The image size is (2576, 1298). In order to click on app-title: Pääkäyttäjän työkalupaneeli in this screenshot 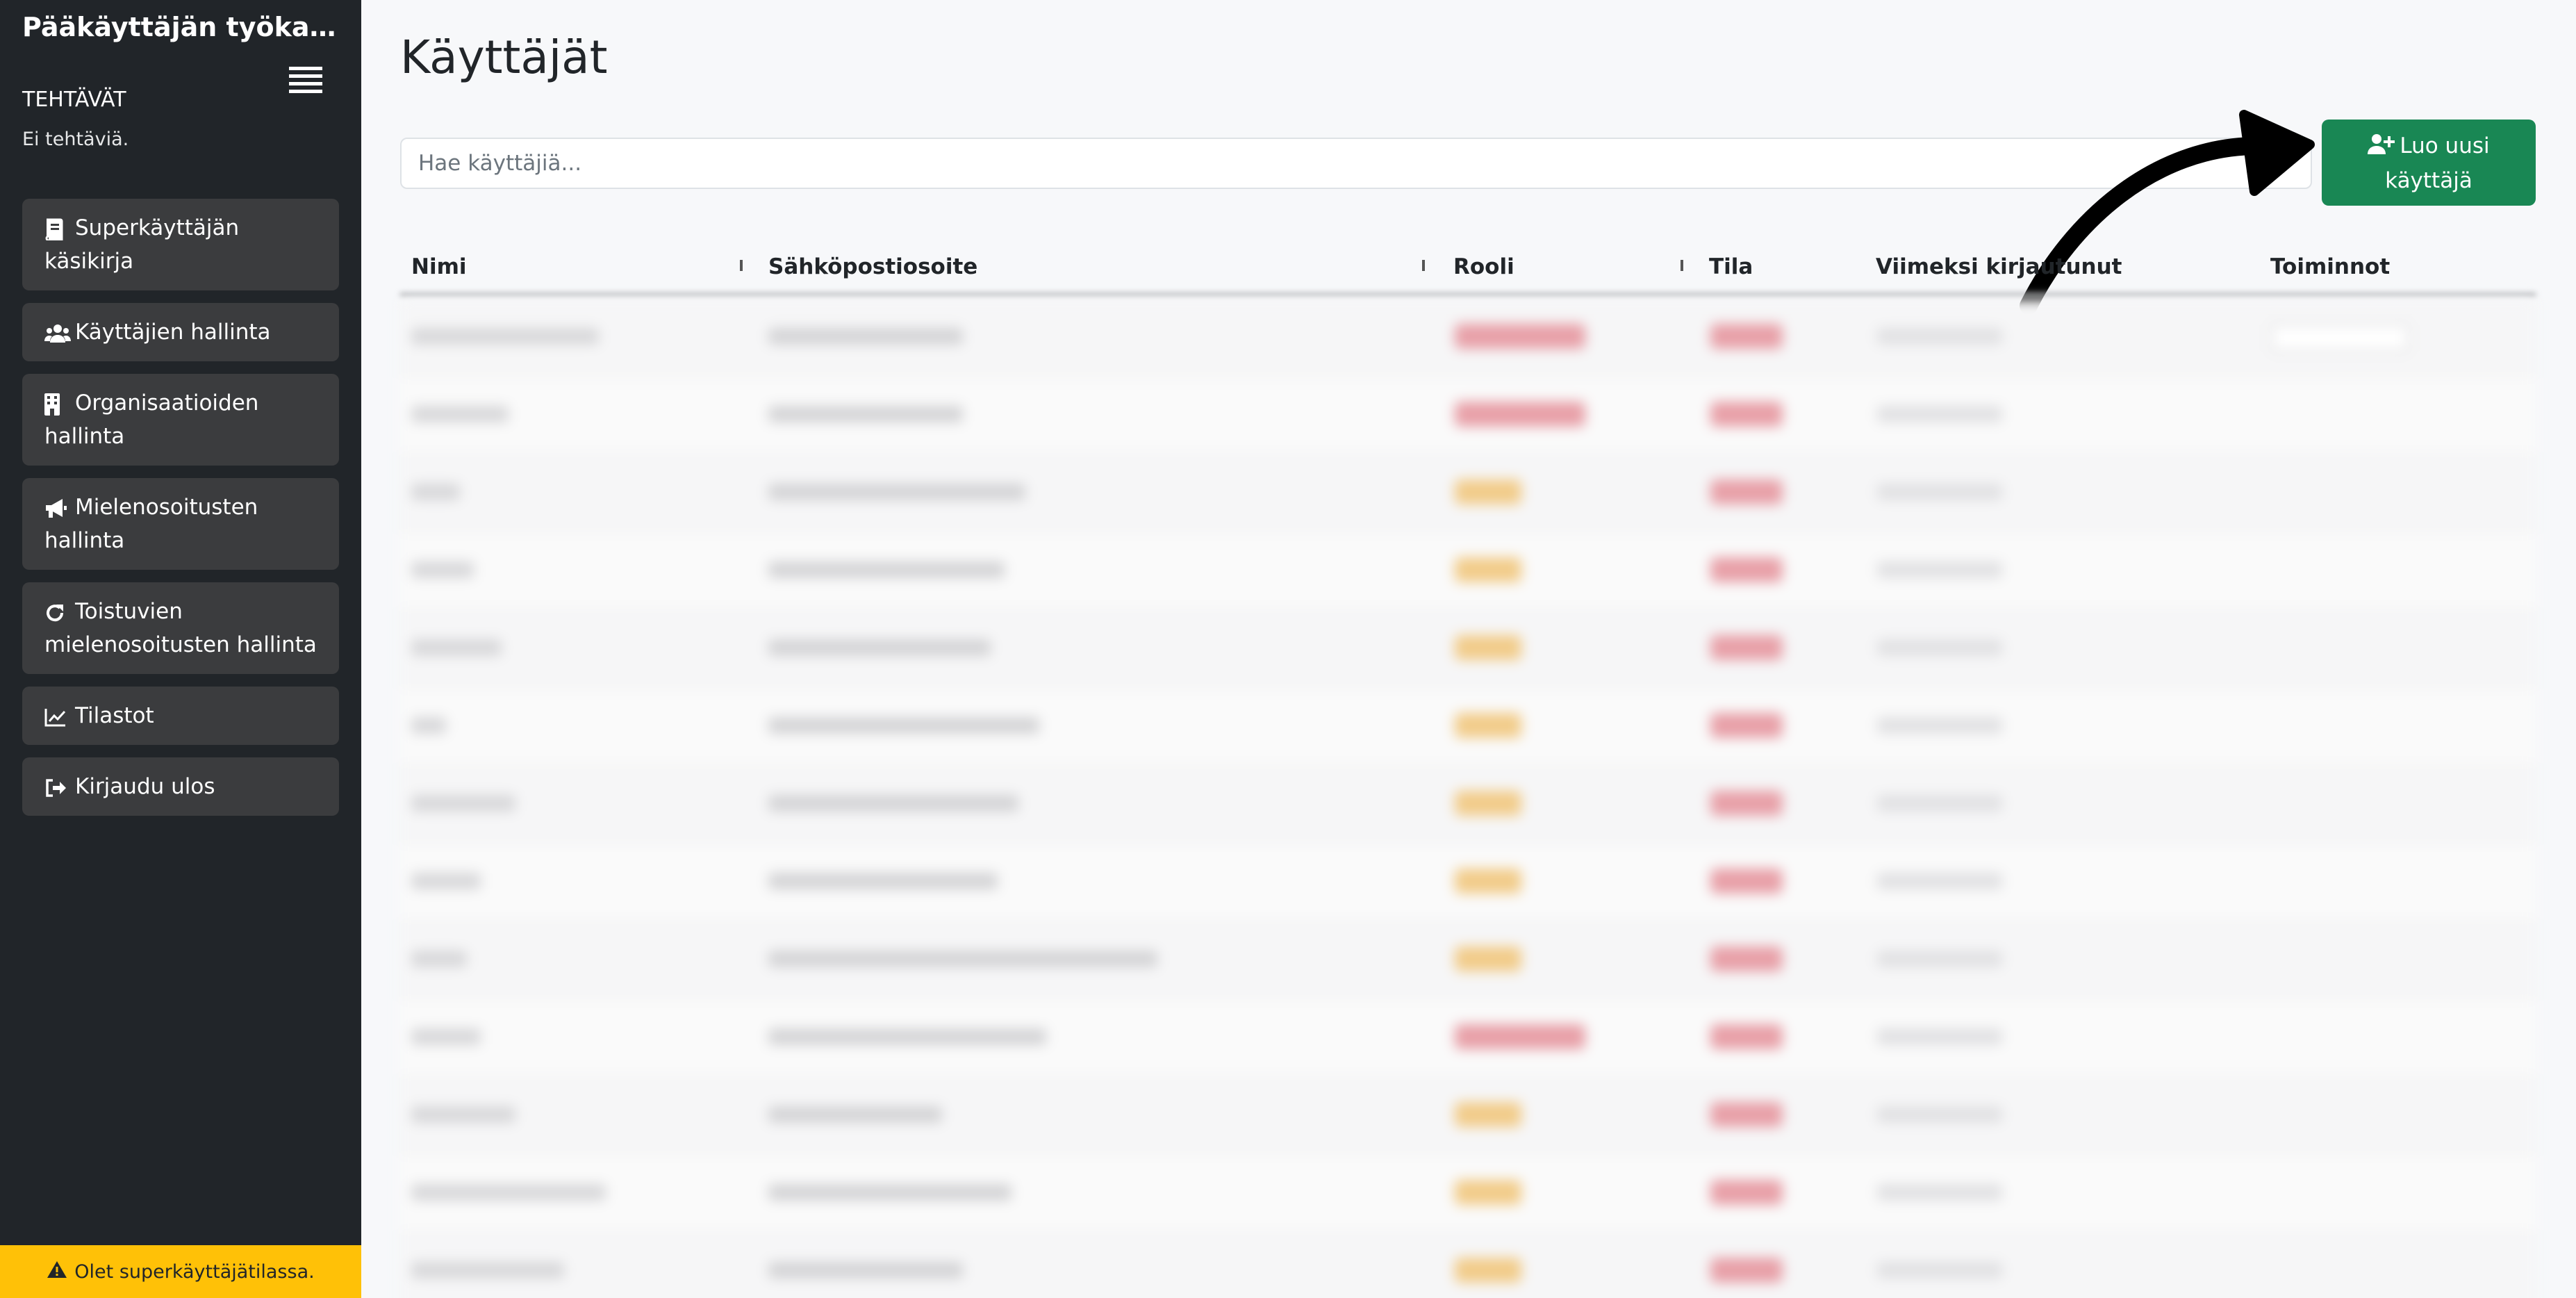, I will do `click(182, 27)`.